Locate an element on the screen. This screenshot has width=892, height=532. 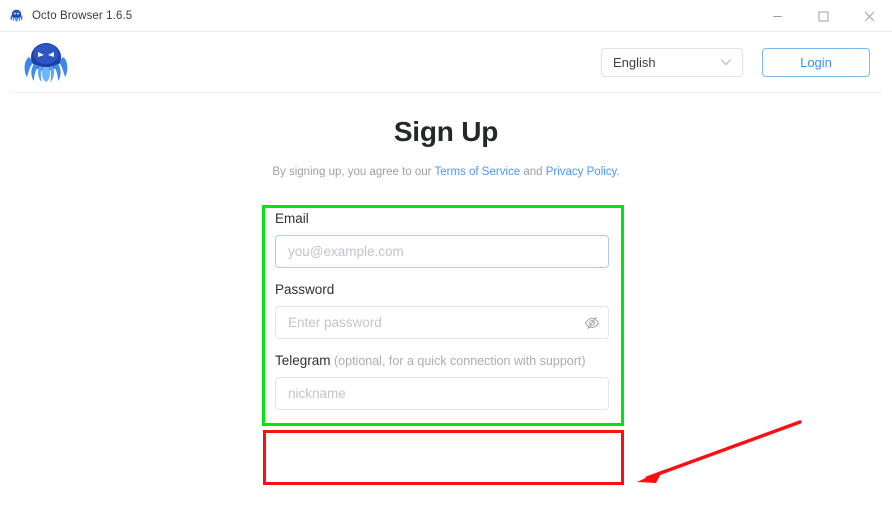
telegram-input is located at coordinates (442, 393).